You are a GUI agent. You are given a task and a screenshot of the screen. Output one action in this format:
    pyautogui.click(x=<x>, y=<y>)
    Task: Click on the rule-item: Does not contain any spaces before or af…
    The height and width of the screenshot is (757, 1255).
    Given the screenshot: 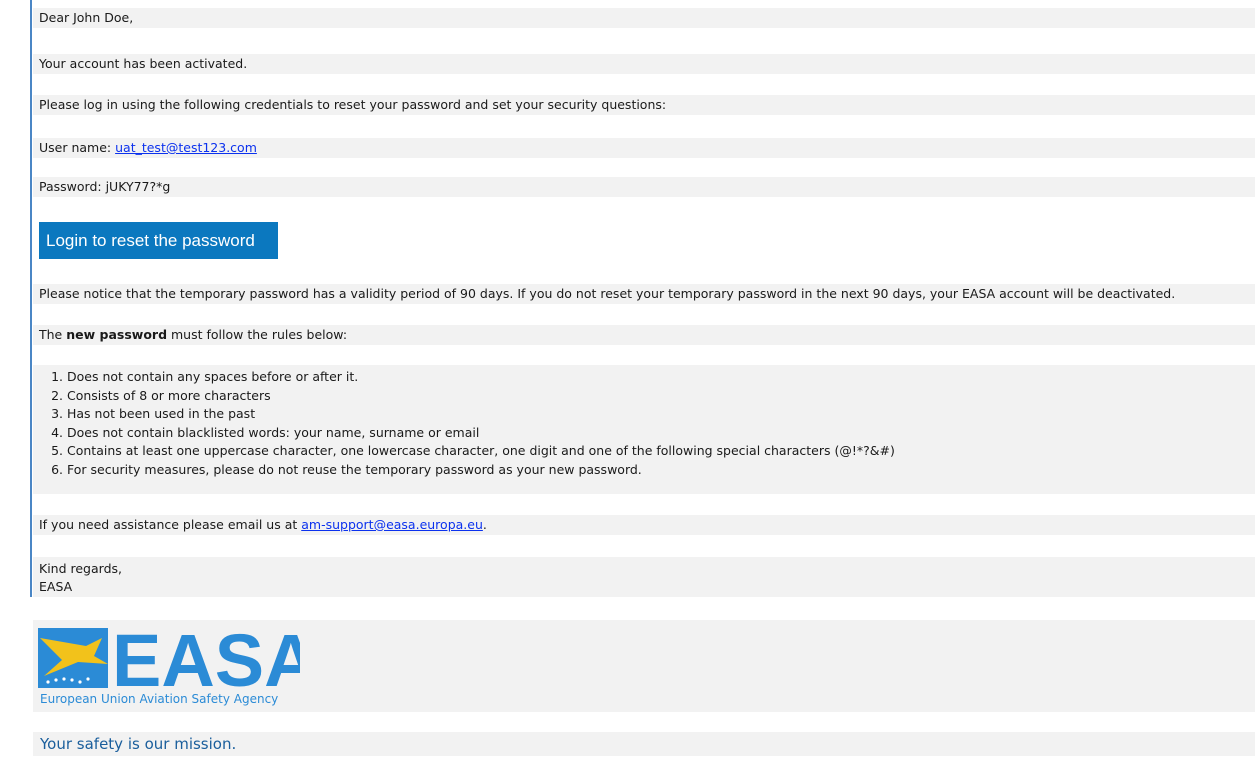 What is the action you would take?
    pyautogui.click(x=481, y=377)
    